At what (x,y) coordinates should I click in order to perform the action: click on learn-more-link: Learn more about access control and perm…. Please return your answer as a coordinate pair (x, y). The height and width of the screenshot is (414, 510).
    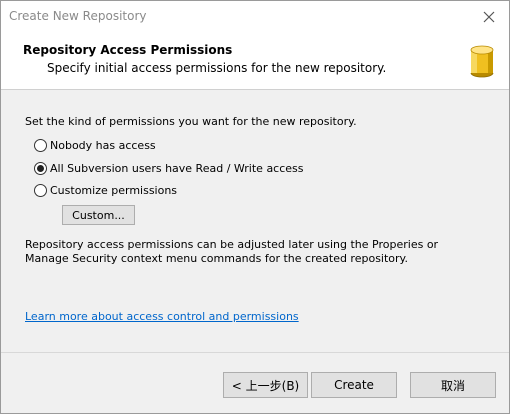
    Looking at the image, I should click on (162, 316).